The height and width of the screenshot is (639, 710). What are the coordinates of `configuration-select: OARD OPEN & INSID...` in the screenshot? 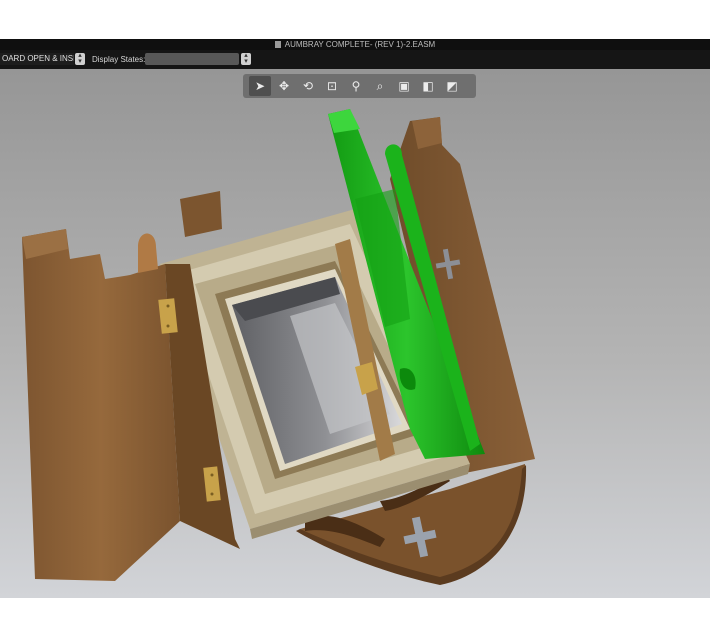 It's located at (37, 59).